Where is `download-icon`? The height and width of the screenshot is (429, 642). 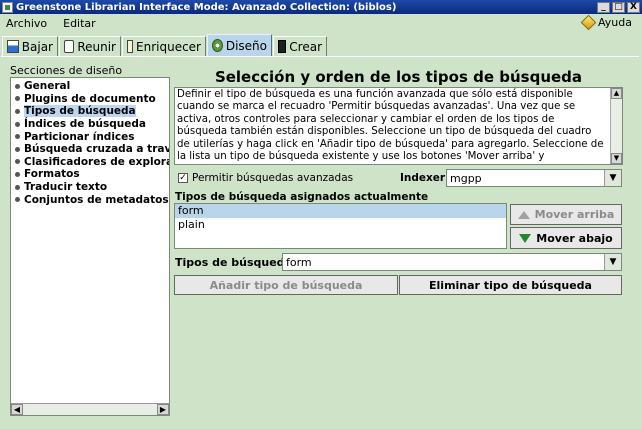 download-icon is located at coordinates (13, 46).